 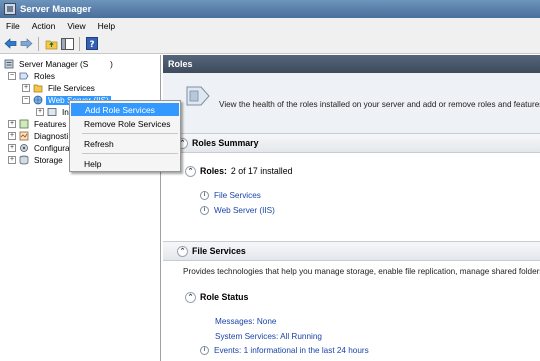 I want to click on server-icon, so click(x=9, y=64).